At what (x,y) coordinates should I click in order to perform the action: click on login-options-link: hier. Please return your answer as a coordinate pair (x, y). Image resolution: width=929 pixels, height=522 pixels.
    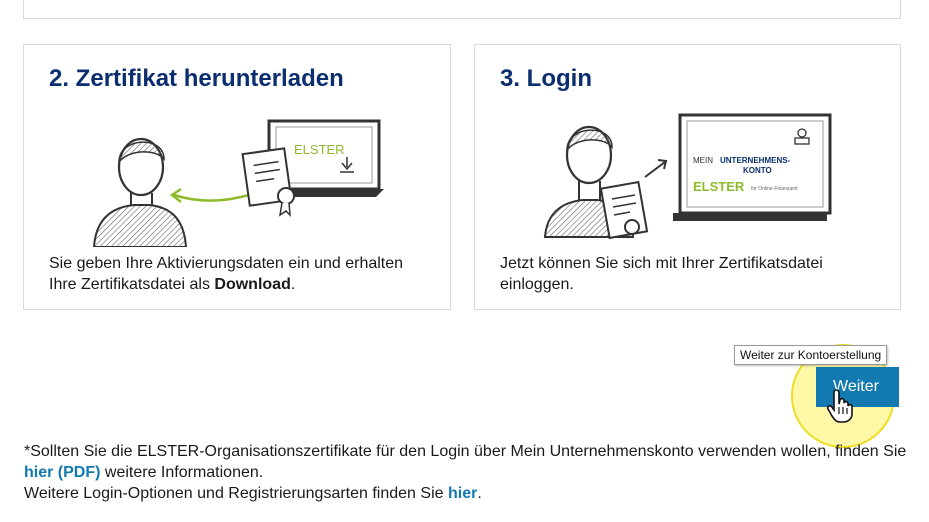
    Looking at the image, I should click on (462, 493).